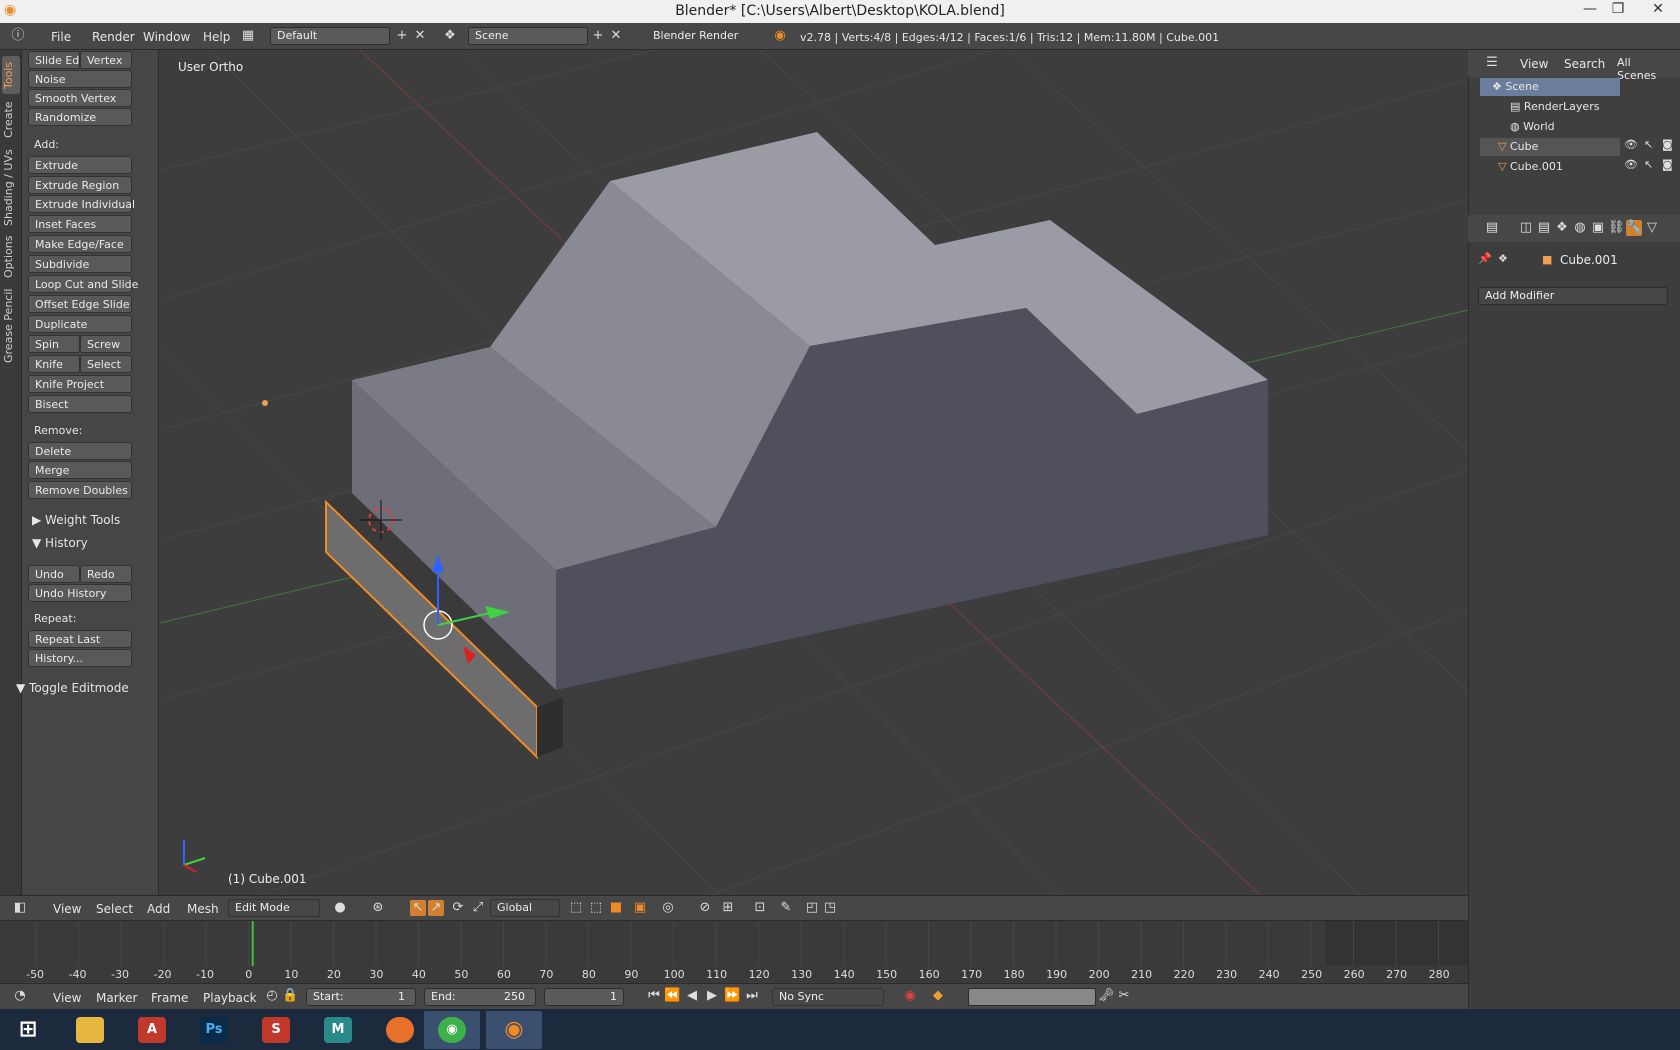 This screenshot has height=1050, width=1680. Describe the element at coordinates (1584, 64) in the screenshot. I see `outliner-menu-search: Search` at that location.